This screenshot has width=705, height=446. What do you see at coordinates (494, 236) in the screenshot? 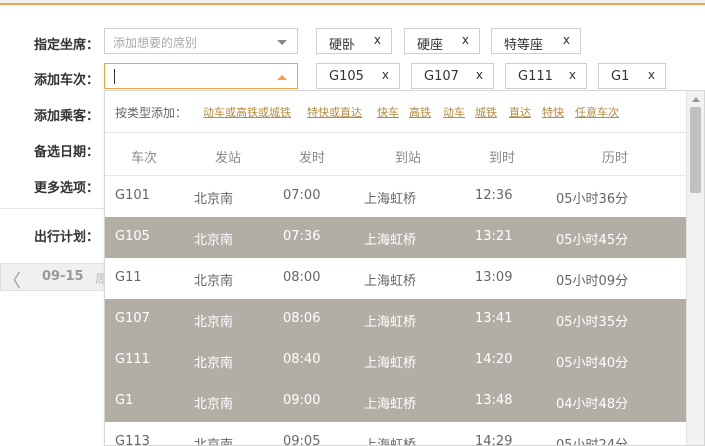
I see `train-arrive-cell: 13:21` at bounding box center [494, 236].